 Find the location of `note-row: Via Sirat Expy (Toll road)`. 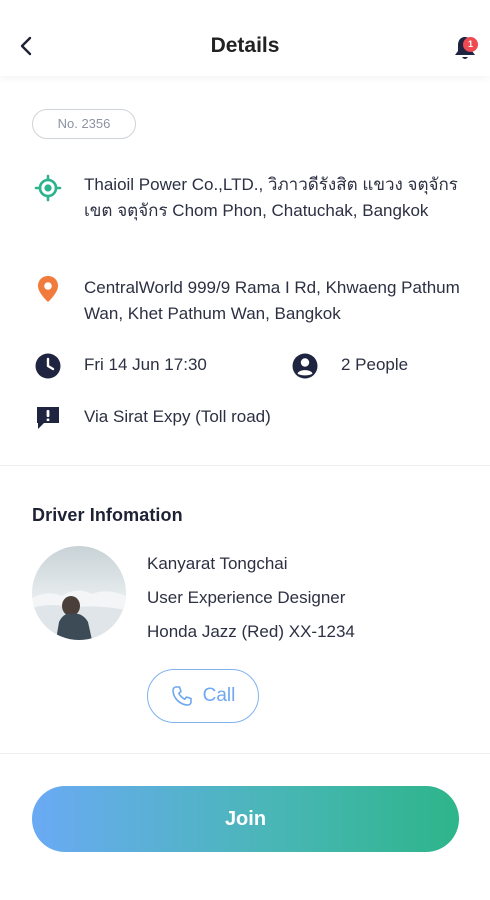

note-row: Via Sirat Expy (Toll road) is located at coordinates (245, 419).